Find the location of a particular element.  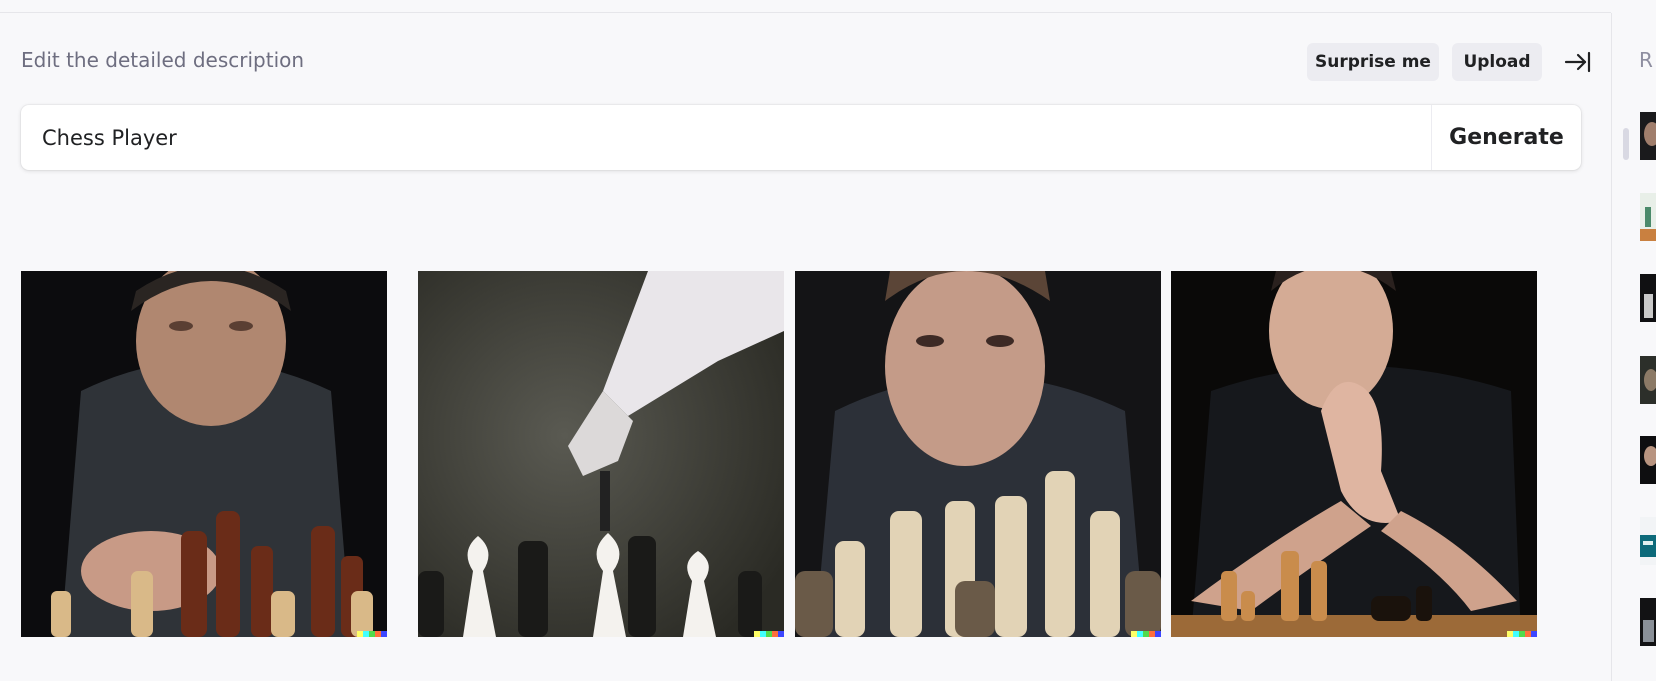

editor-actions: Surprise me Upload is located at coordinates (1459, 62).